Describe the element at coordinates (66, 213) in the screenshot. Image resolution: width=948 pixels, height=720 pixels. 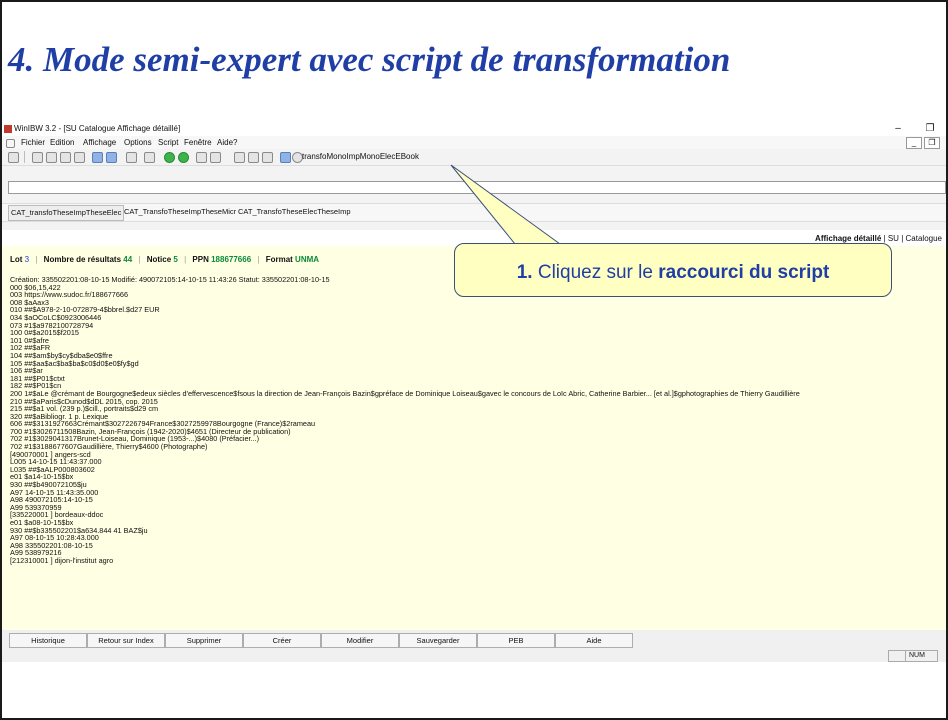
I see `script-button: CAT_transfoTheseImpTheseElec` at that location.